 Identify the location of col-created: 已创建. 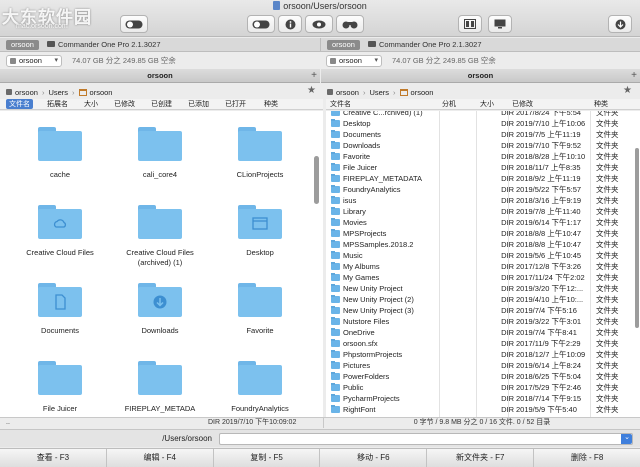
(161, 104).